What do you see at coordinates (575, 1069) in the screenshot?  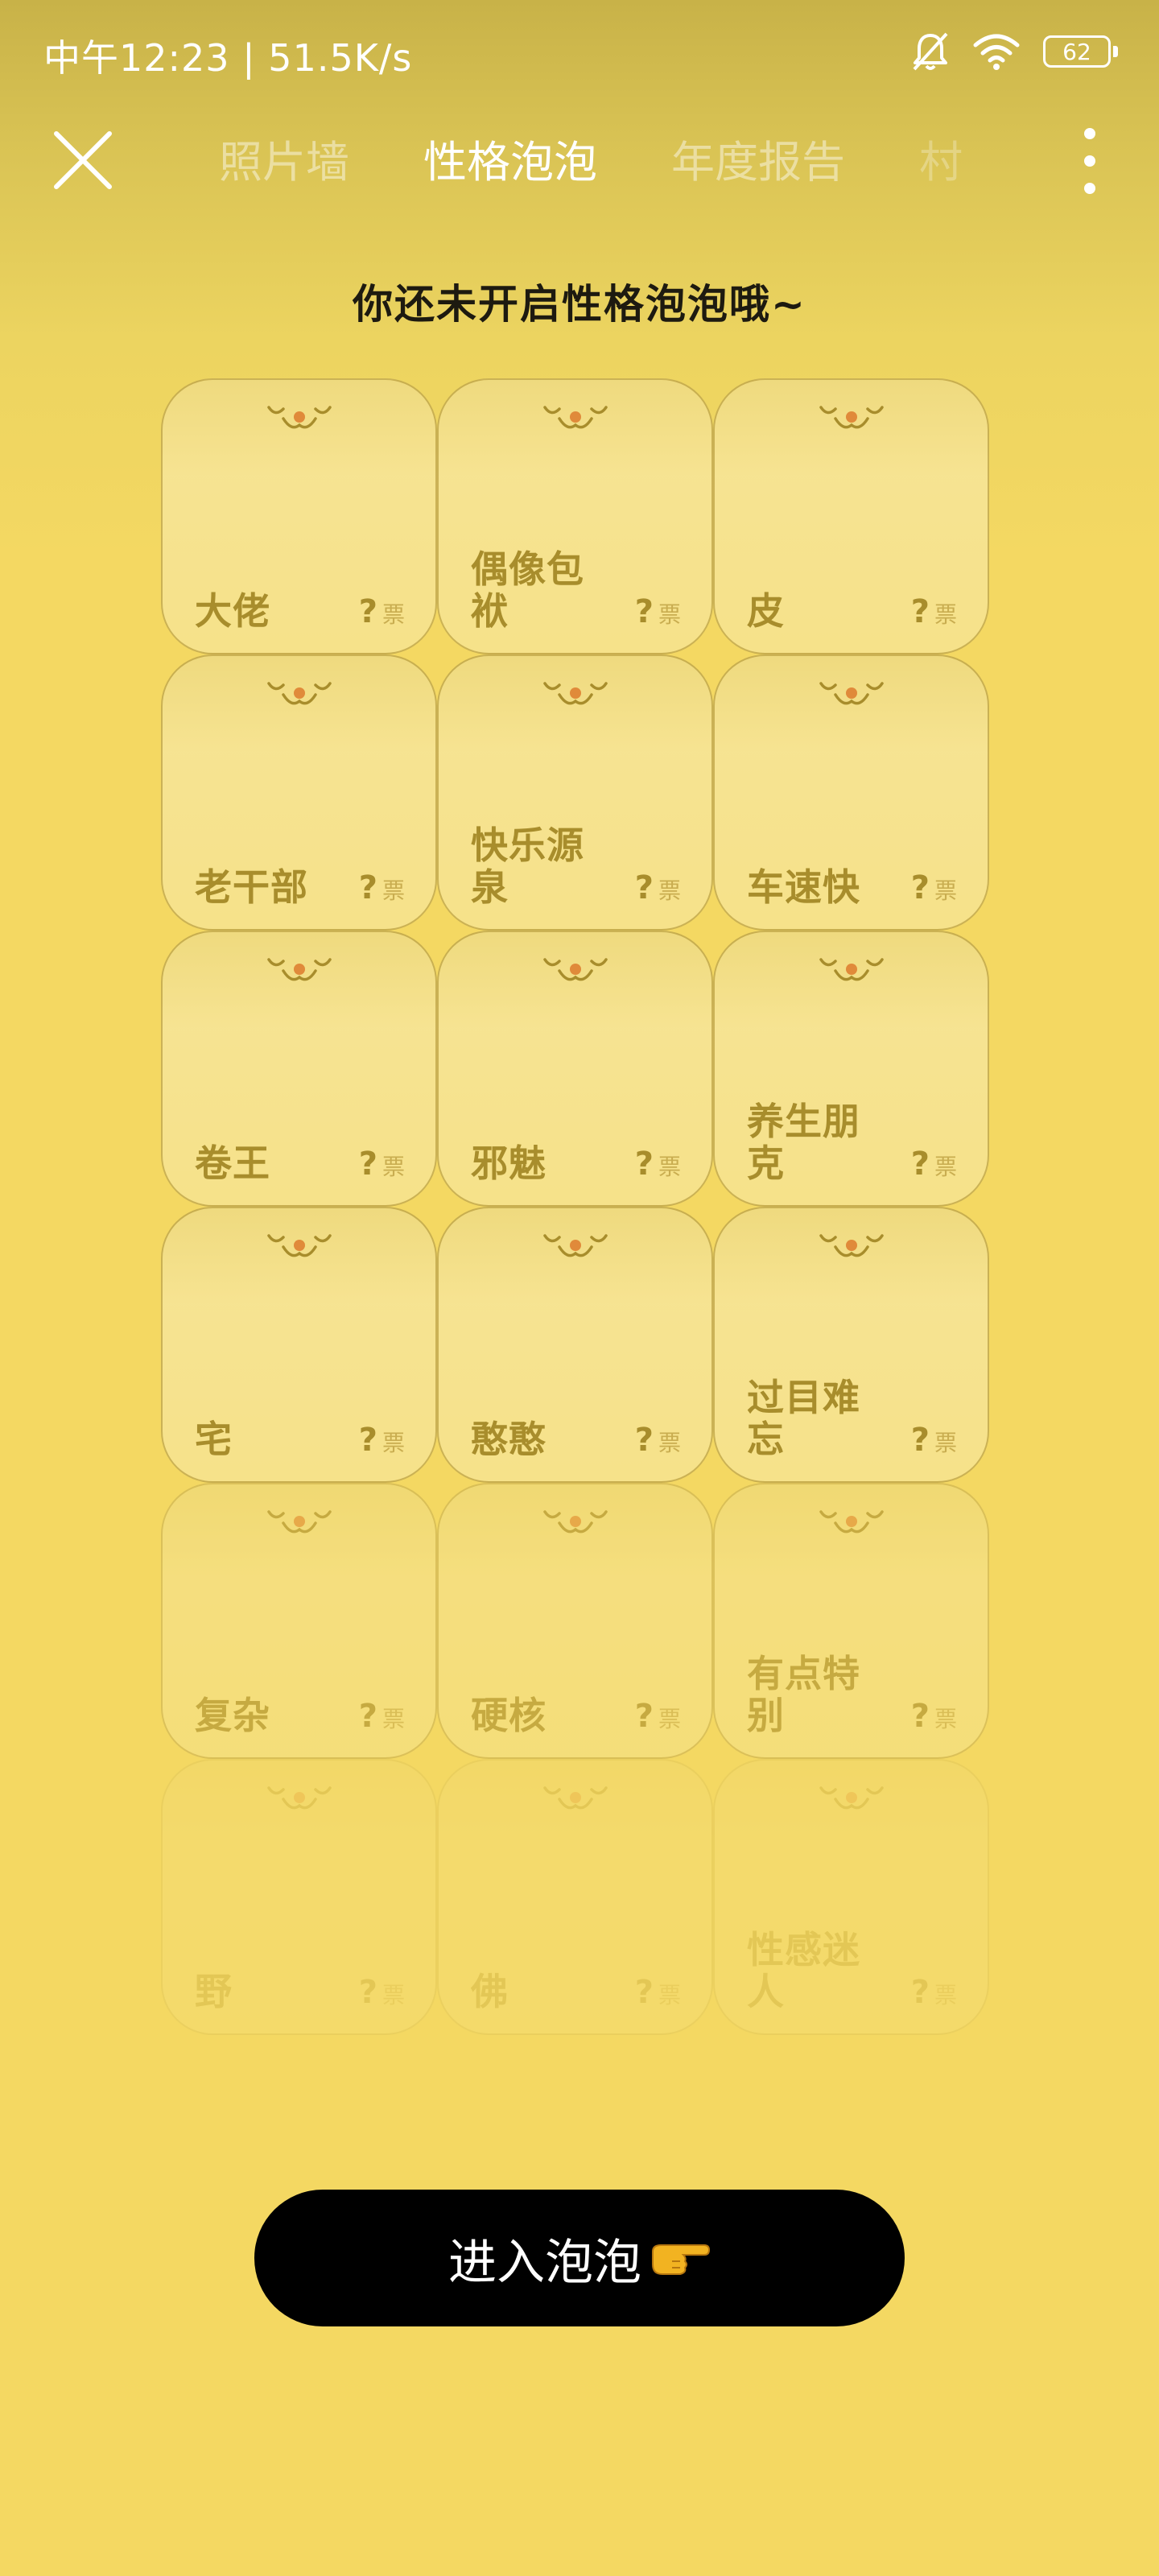 I see `personality-bubble: 邪魅? 票` at bounding box center [575, 1069].